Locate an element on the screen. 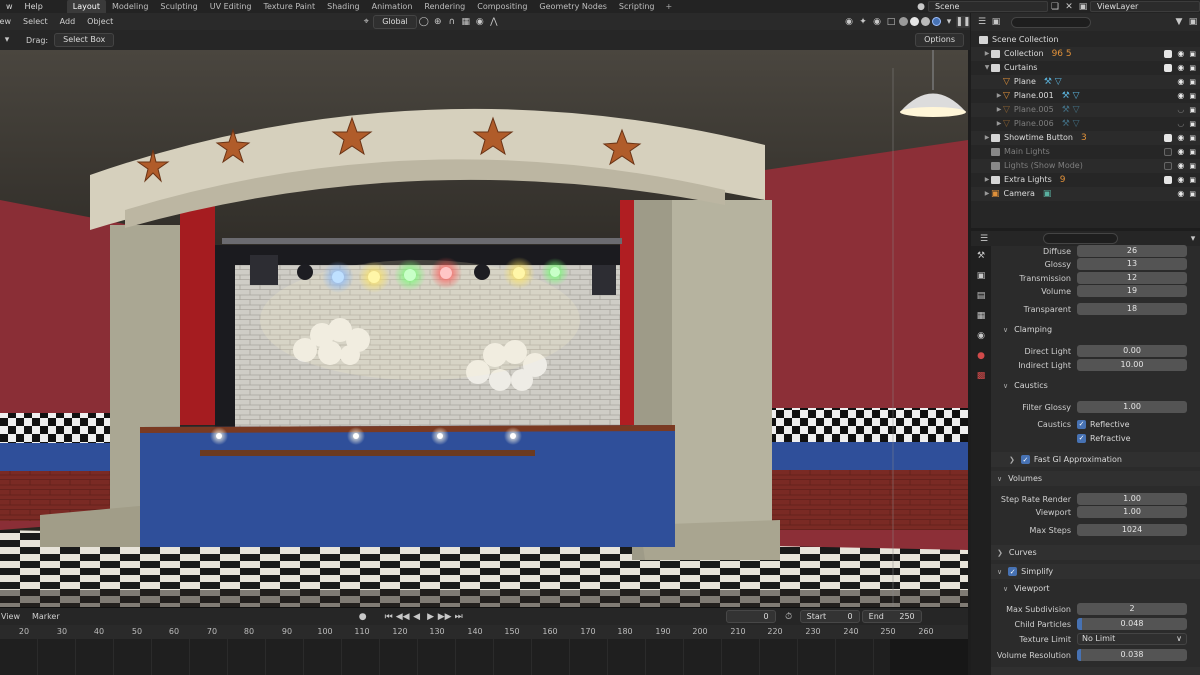  outliner-row-extra-lights: ▶ Extra Lights 9 ◉ ▣ is located at coordinates (1085, 180).